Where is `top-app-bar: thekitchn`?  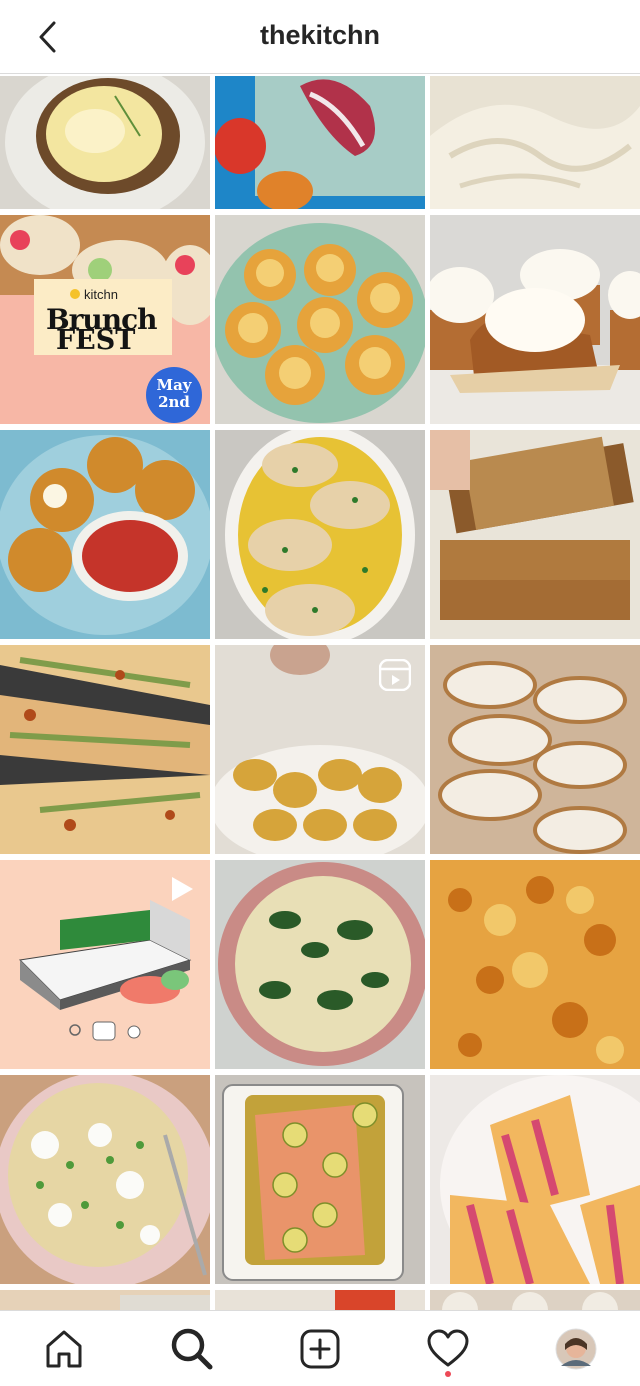 top-app-bar: thekitchn is located at coordinates (320, 37).